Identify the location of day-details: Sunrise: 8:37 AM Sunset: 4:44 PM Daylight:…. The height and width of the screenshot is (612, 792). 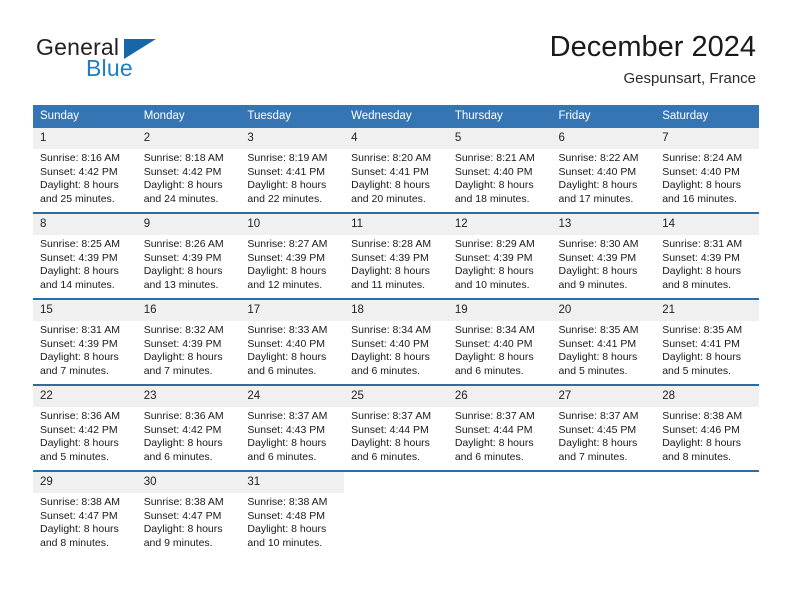
(500, 435).